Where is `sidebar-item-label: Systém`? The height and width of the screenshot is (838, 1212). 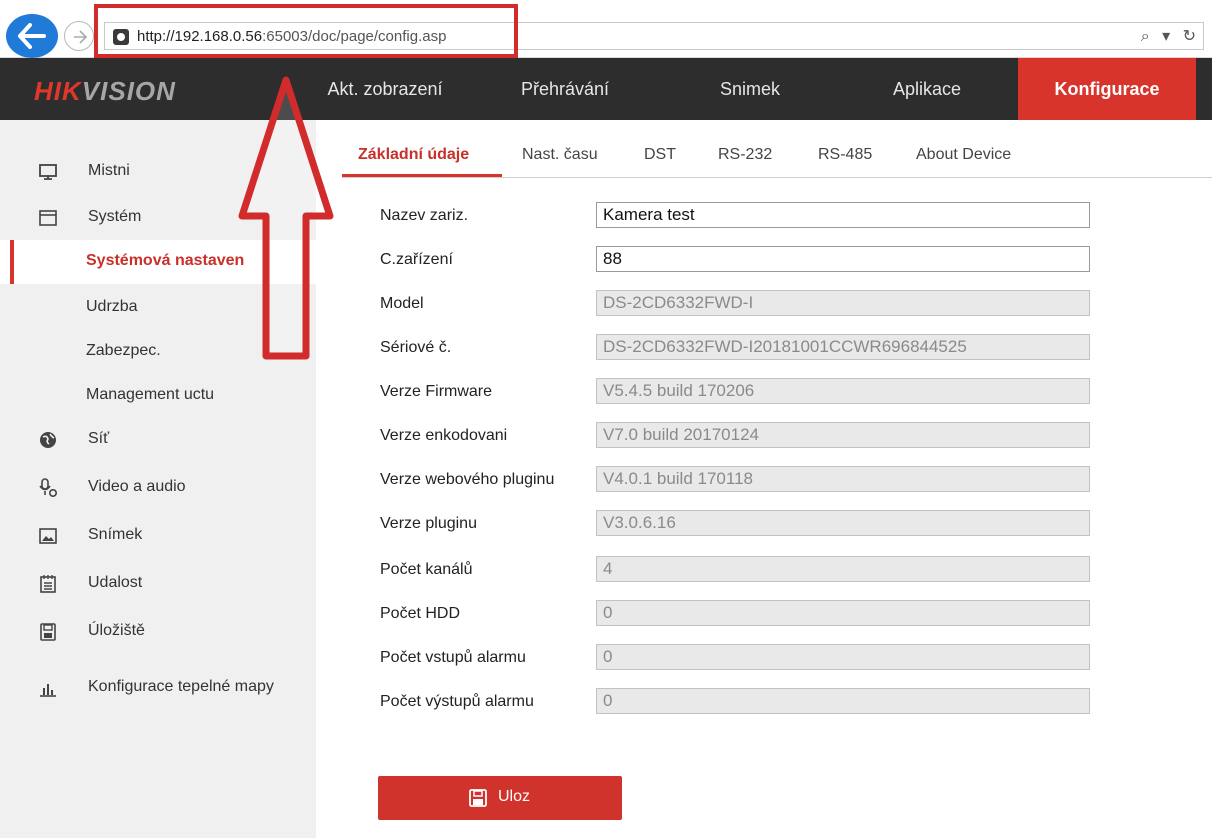
sidebar-item-label: Systém is located at coordinates (115, 216).